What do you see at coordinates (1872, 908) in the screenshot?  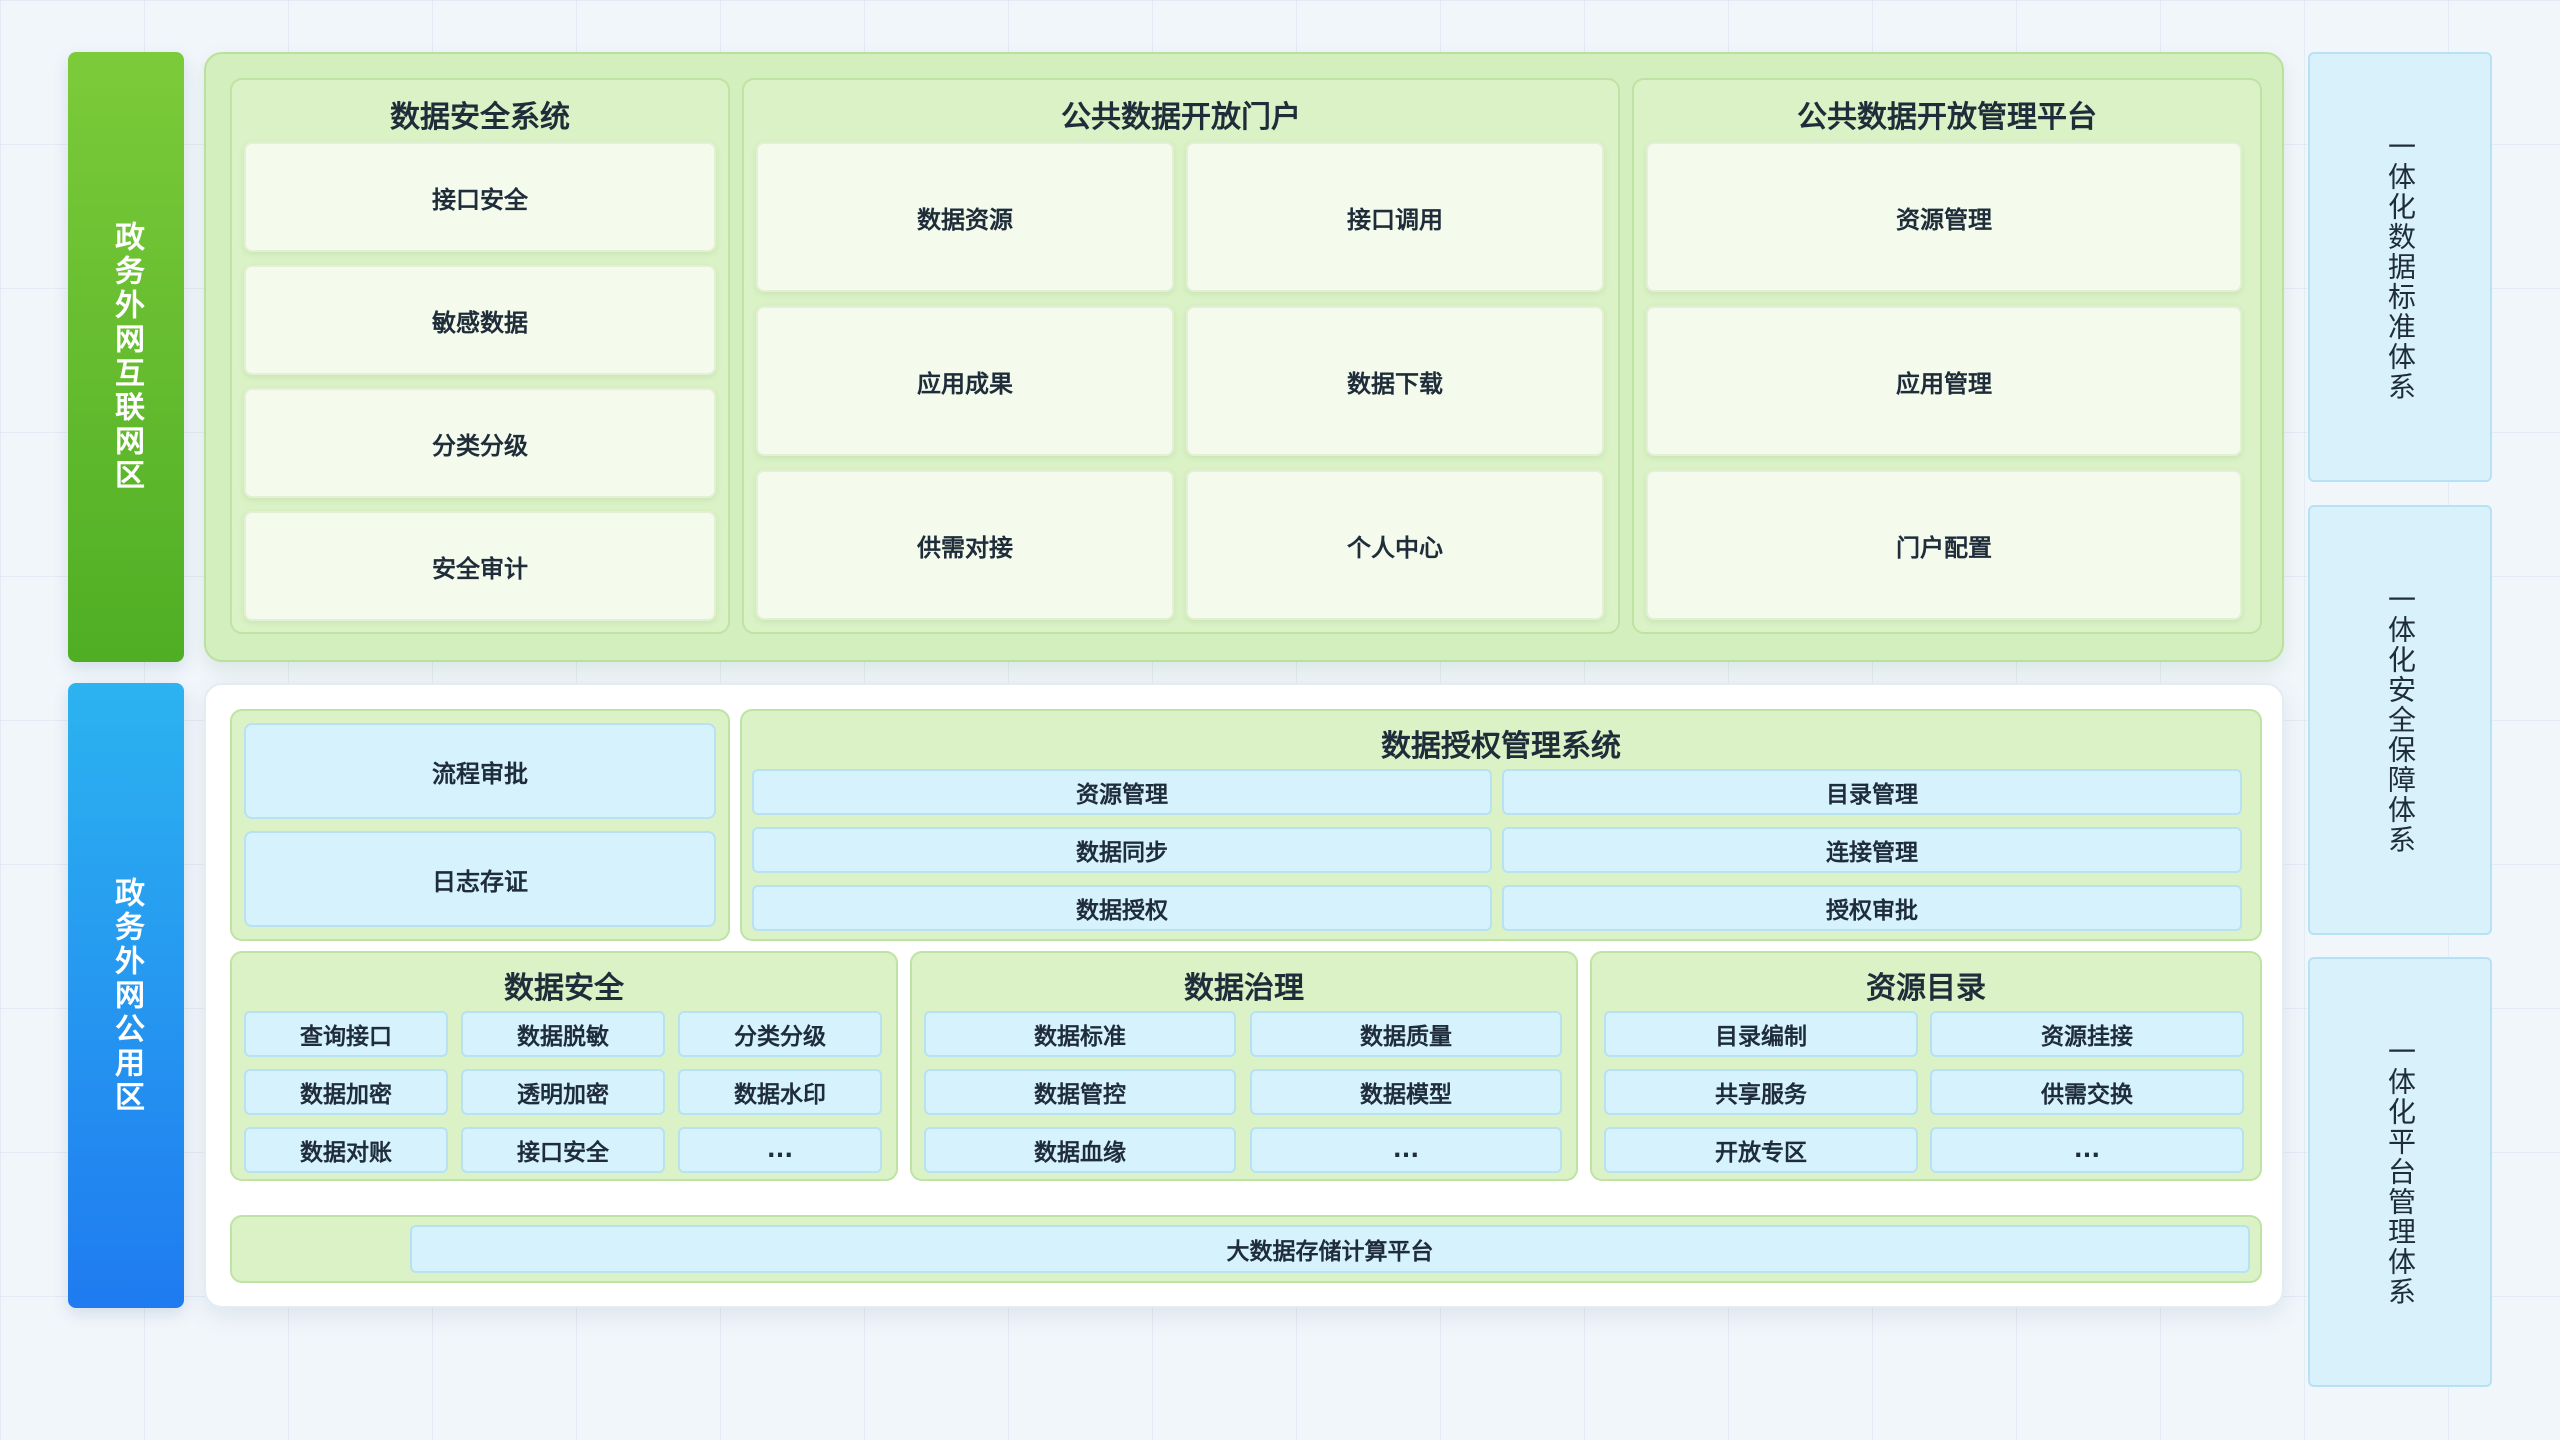 I see `auth-system-item: 授权审批` at bounding box center [1872, 908].